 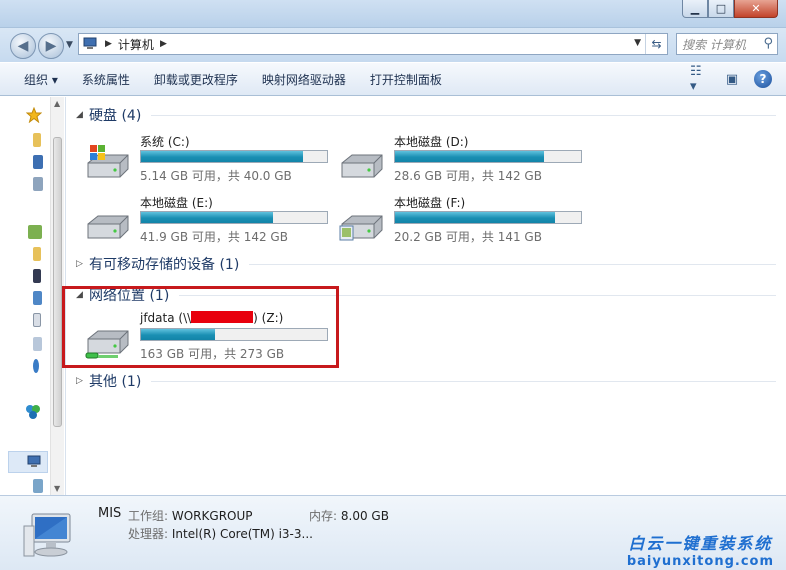 I want to click on workgroup-value: WORKGROUP, so click(x=212, y=516).